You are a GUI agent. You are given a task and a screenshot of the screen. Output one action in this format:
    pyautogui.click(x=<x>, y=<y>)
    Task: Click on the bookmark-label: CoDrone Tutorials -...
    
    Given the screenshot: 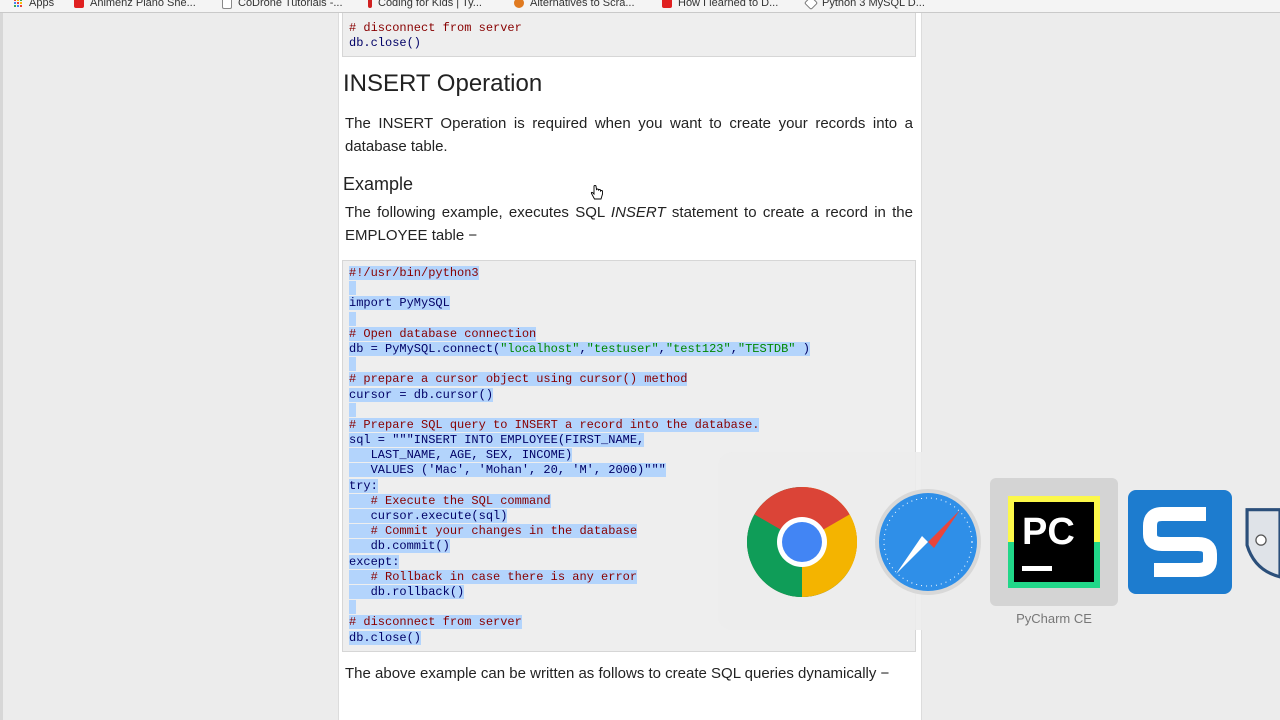 What is the action you would take?
    pyautogui.click(x=290, y=4)
    